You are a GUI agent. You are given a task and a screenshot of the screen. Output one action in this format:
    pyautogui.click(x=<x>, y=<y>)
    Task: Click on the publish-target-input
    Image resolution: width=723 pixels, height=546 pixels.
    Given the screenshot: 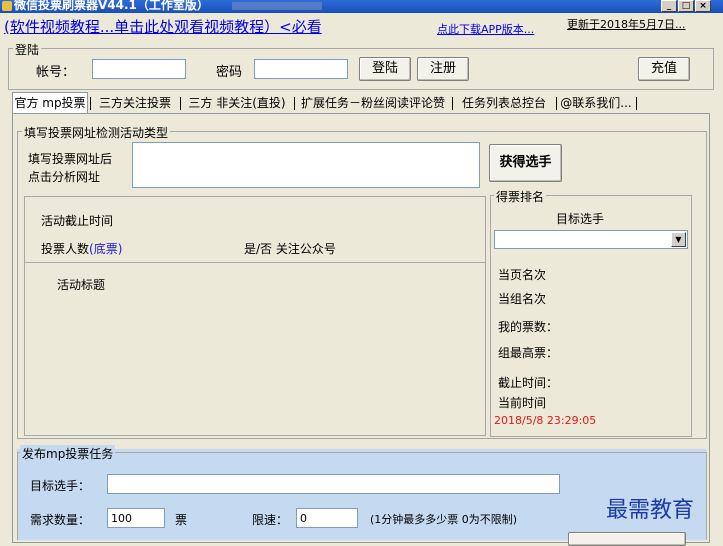 What is the action you would take?
    pyautogui.click(x=333, y=484)
    